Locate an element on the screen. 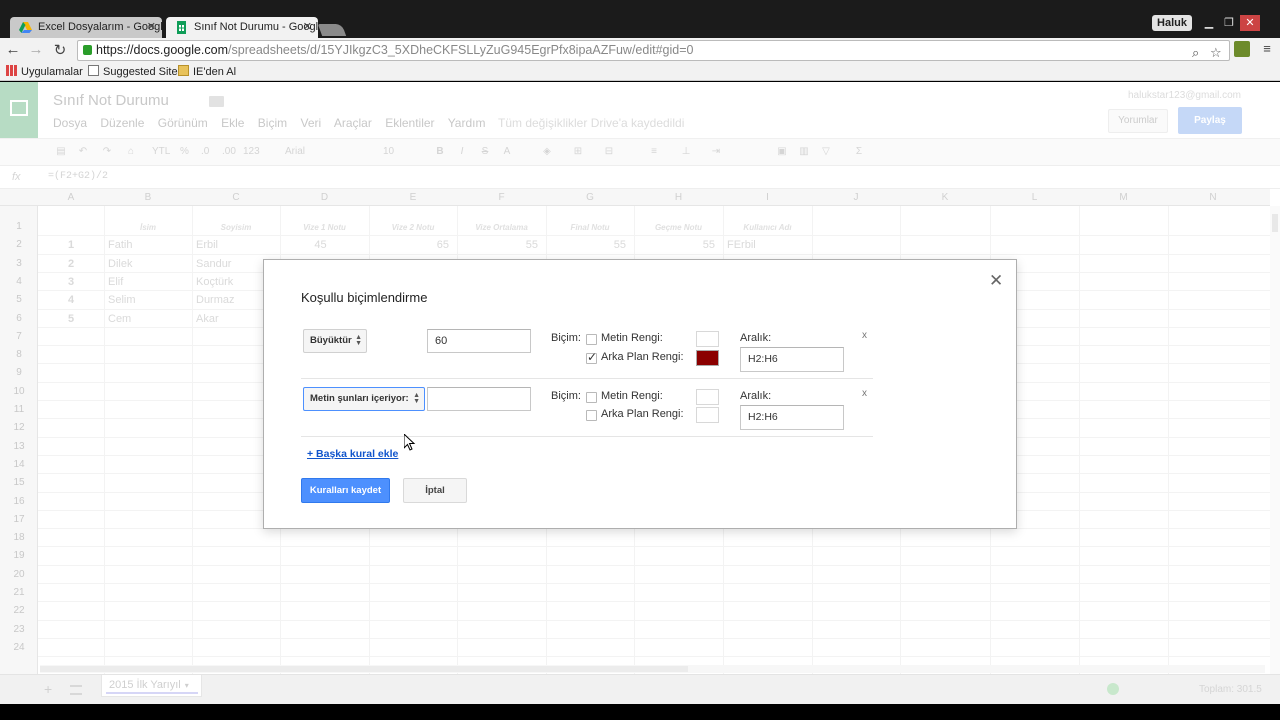  row-header: 5 is located at coordinates (19, 299).